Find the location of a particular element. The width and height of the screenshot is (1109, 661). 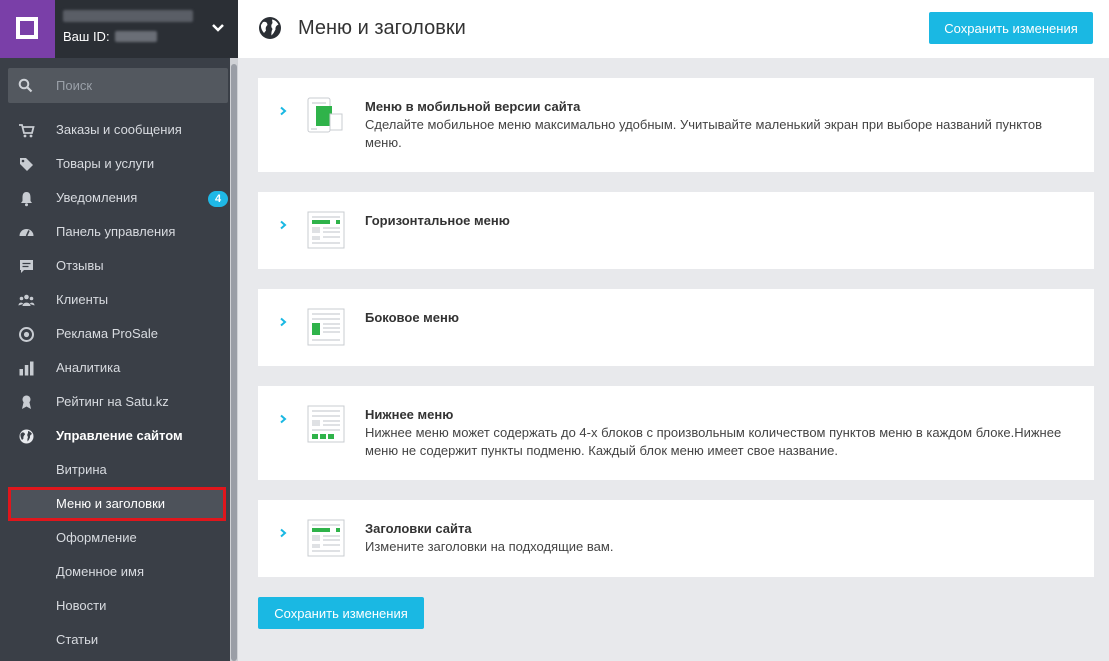

sidebar-item-label: Панель управления is located at coordinates (116, 231).